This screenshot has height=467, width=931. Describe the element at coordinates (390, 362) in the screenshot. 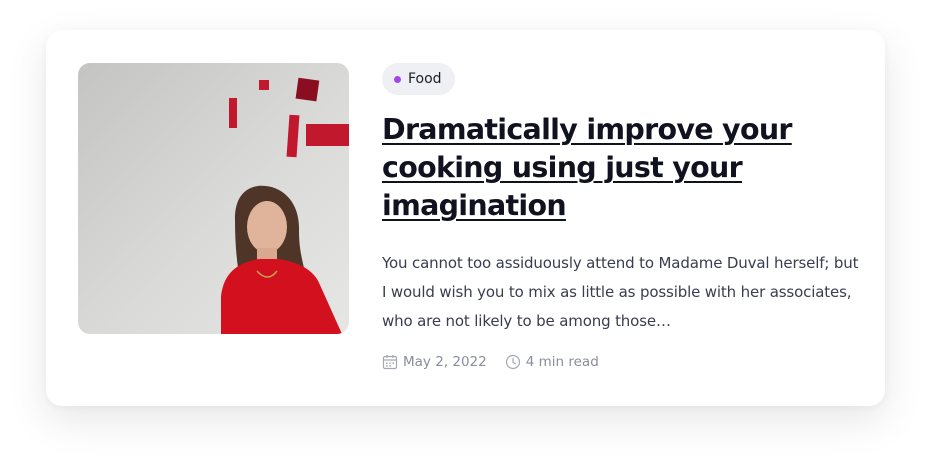

I see `calendar-icon` at that location.